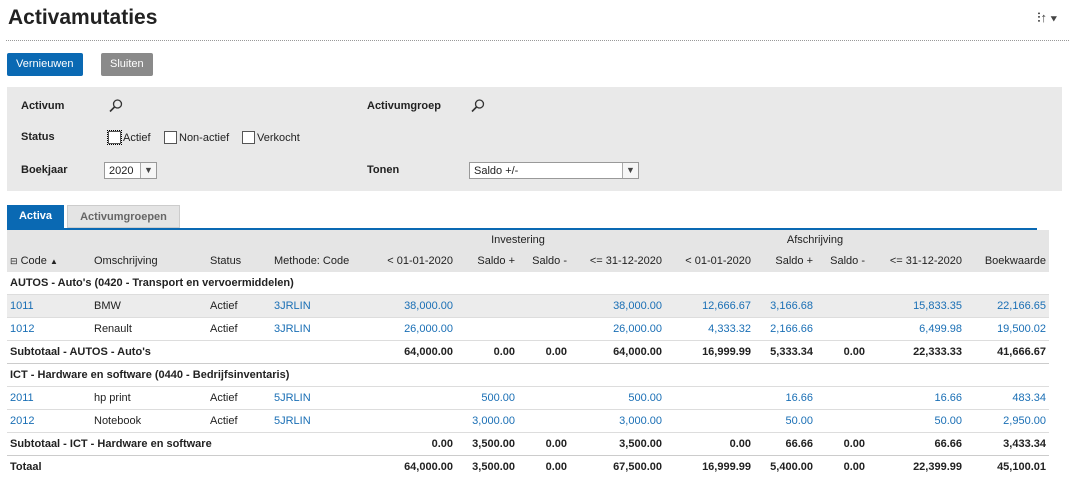 Image resolution: width=1071 pixels, height=479 pixels. What do you see at coordinates (1007, 261) in the screenshot?
I see `column-header-boekwaarde: Boekwaarde` at bounding box center [1007, 261].